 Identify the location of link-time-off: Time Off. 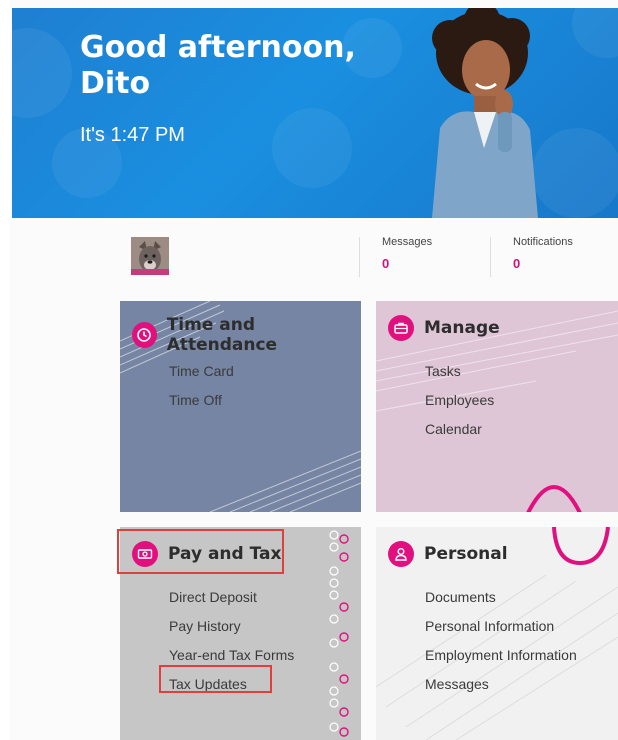
(201, 400).